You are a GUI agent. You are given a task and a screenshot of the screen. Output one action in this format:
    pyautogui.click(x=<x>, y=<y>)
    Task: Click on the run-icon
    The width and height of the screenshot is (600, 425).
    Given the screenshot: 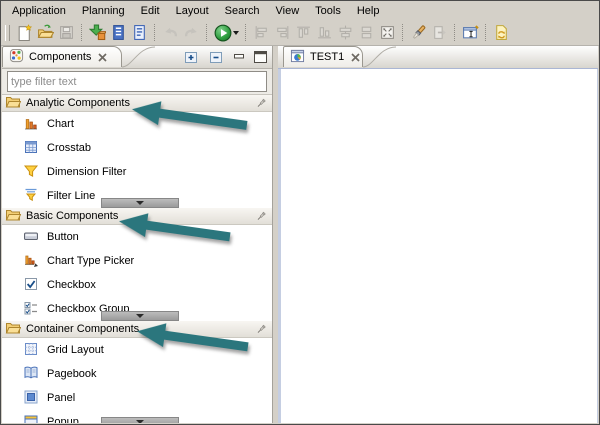 What is the action you would take?
    pyautogui.click(x=222, y=32)
    